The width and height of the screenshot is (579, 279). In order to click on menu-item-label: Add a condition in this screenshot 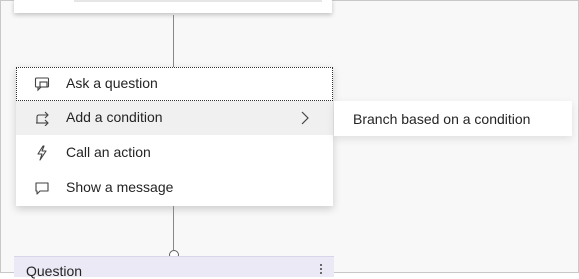, I will do `click(114, 117)`.